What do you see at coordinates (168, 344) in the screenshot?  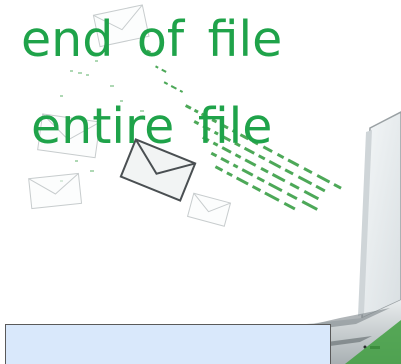 I see `text-box` at bounding box center [168, 344].